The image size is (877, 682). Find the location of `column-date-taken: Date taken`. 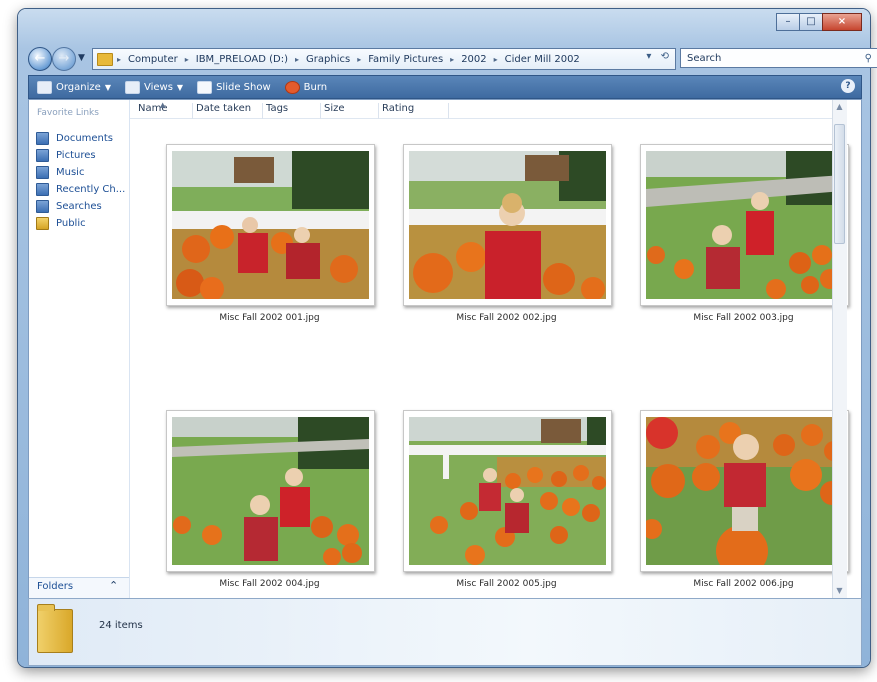

column-date-taken: Date taken is located at coordinates (227, 111).